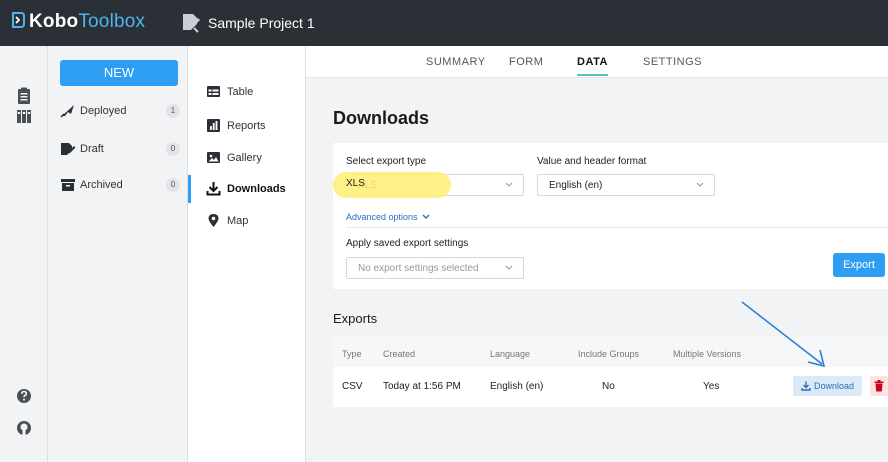  Describe the element at coordinates (240, 92) in the screenshot. I see `subnav-item-label: Table` at that location.